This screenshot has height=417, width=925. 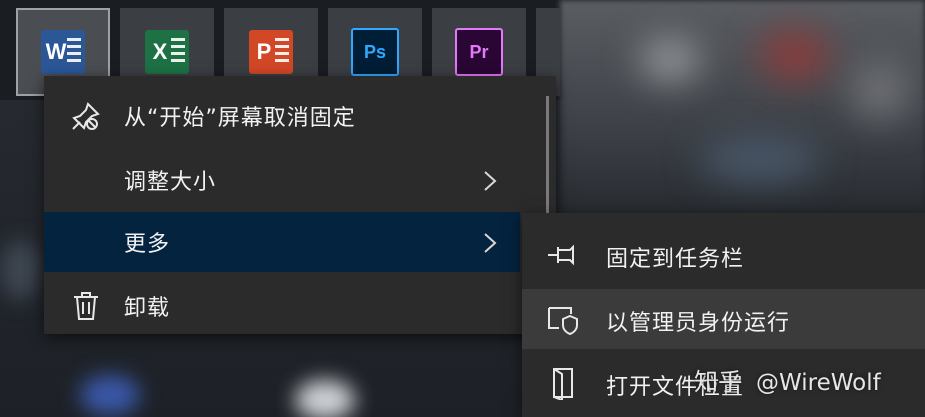 I want to click on menu-item-label: 更多, so click(x=147, y=244).